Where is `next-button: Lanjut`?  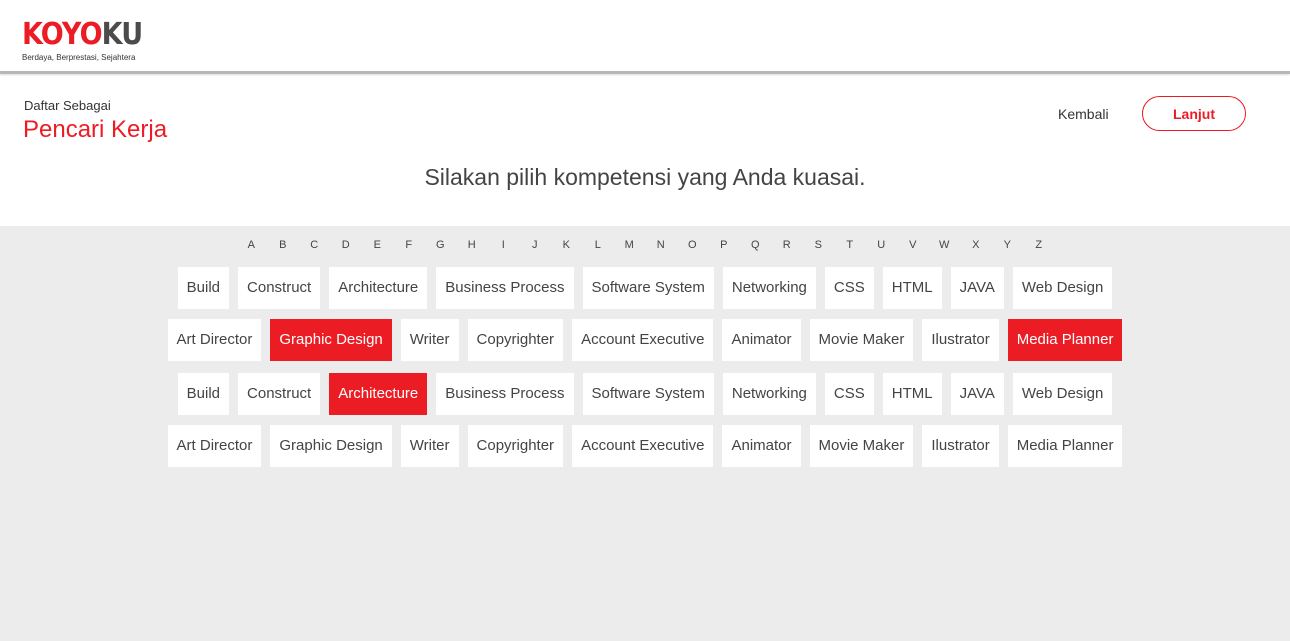
next-button: Lanjut is located at coordinates (1194, 113).